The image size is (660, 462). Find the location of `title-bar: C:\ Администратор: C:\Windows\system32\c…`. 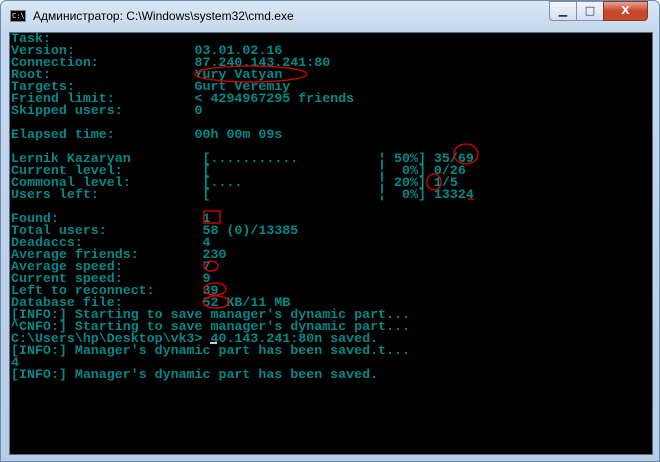

title-bar: C:\ Администратор: C:\Windows\system32\c… is located at coordinates (330, 16).